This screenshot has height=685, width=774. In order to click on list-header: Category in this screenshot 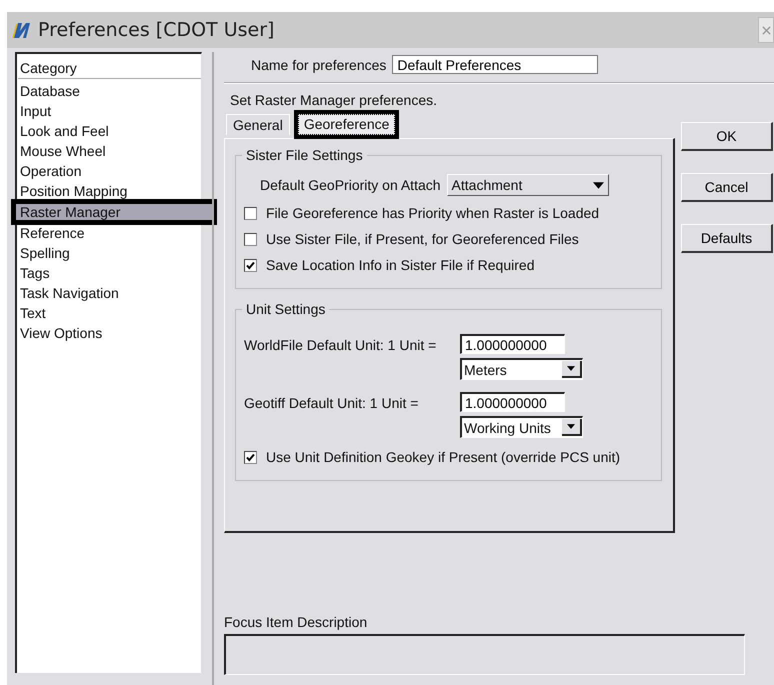, I will do `click(109, 68)`.